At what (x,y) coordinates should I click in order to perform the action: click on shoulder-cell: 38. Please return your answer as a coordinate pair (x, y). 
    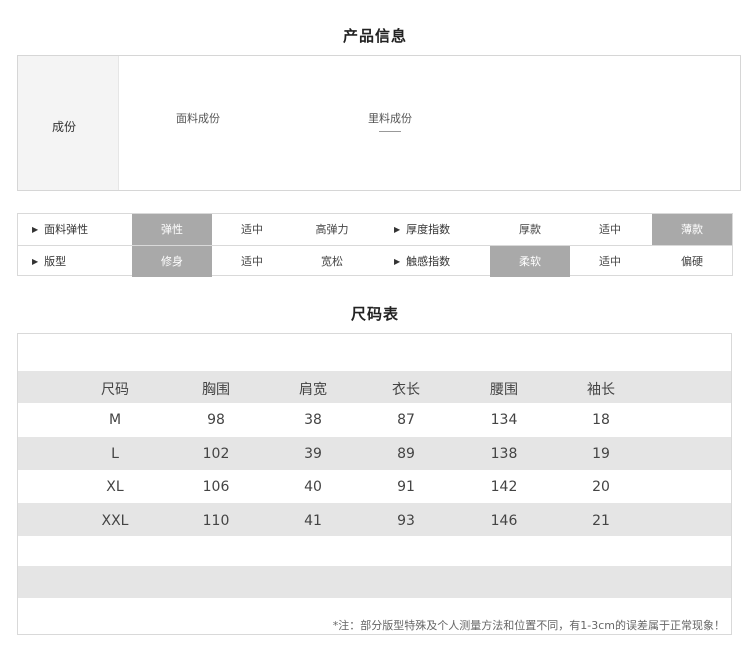
    Looking at the image, I should click on (313, 420).